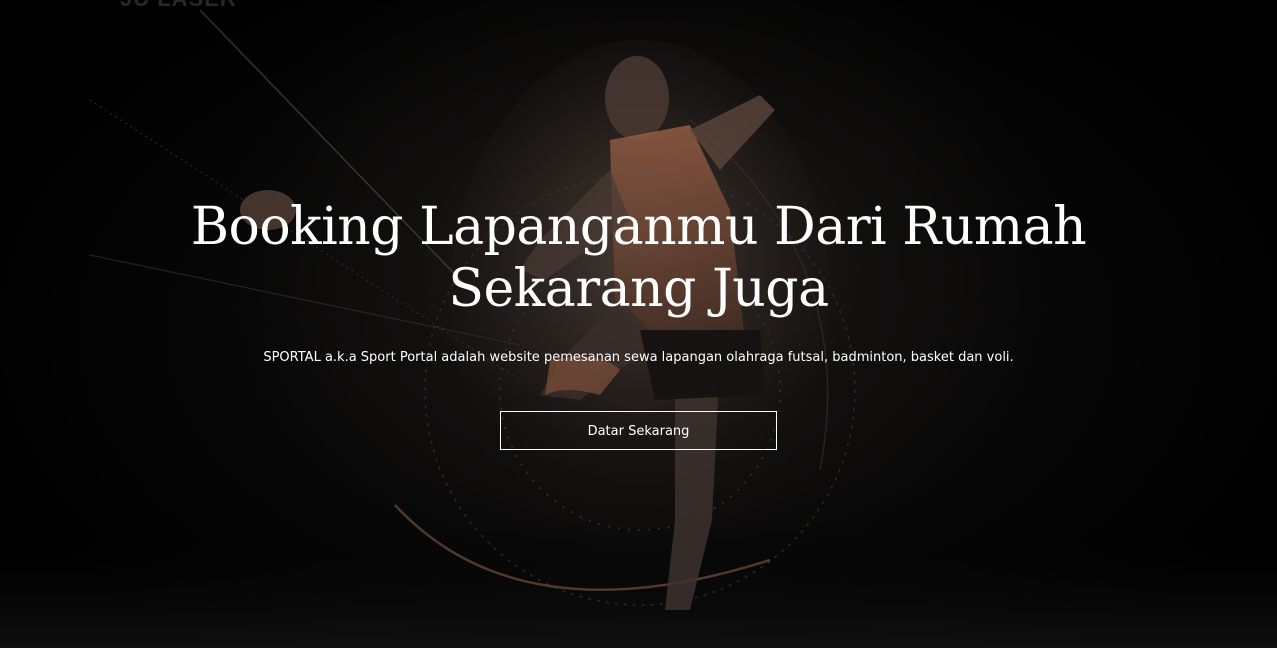 This screenshot has width=1277, height=648. What do you see at coordinates (638, 430) in the screenshot?
I see `signup-now-button: Datar Sekarang` at bounding box center [638, 430].